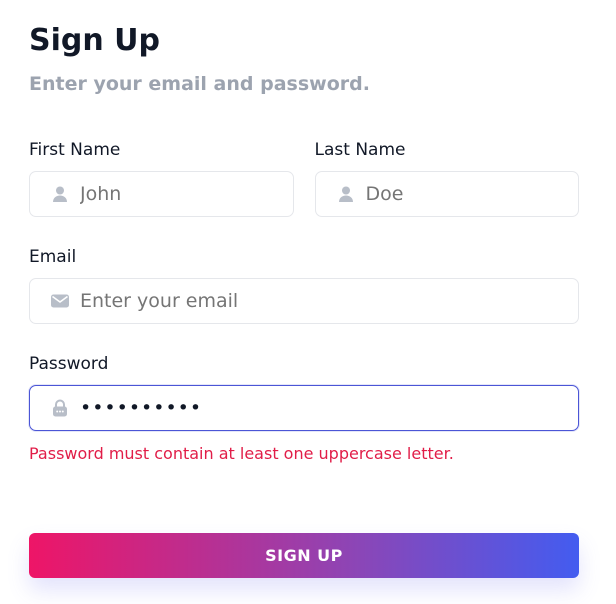 This screenshot has height=604, width=616. I want to click on email-input, so click(329, 301).